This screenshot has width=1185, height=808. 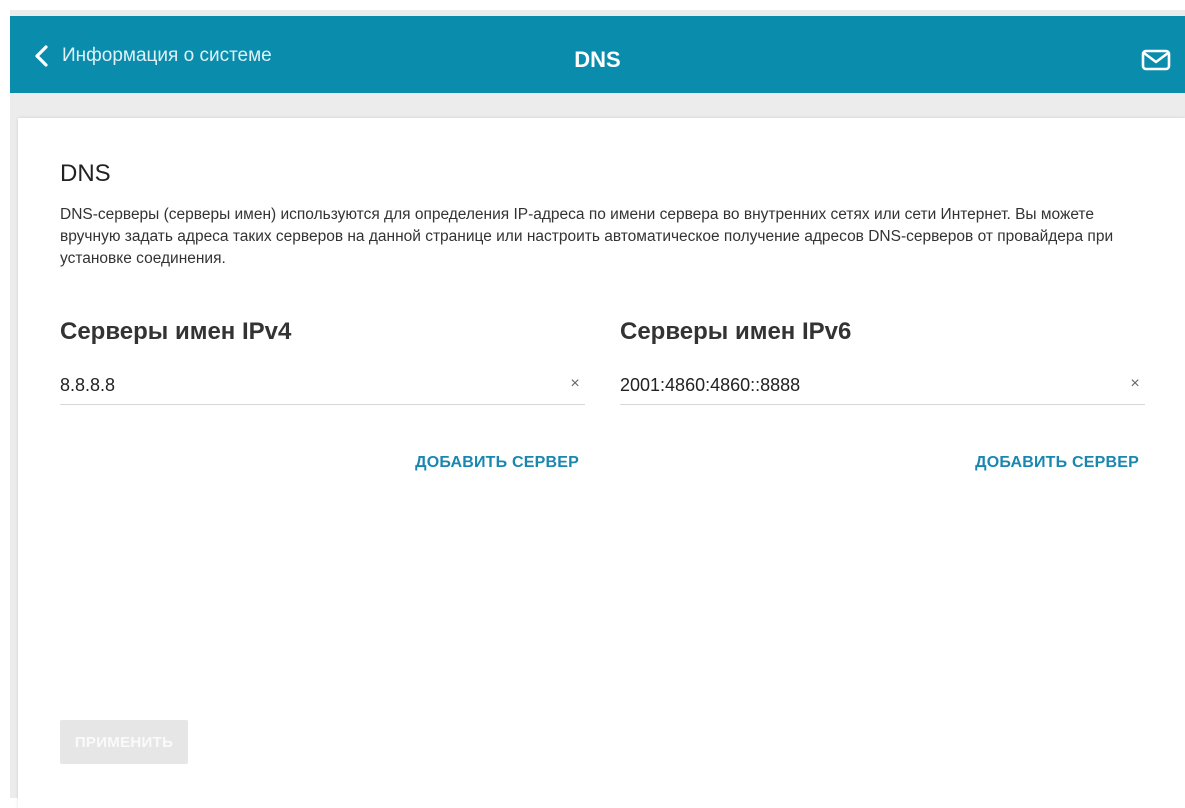 I want to click on top-bar: Информация о системе DNS, so click(x=597, y=54).